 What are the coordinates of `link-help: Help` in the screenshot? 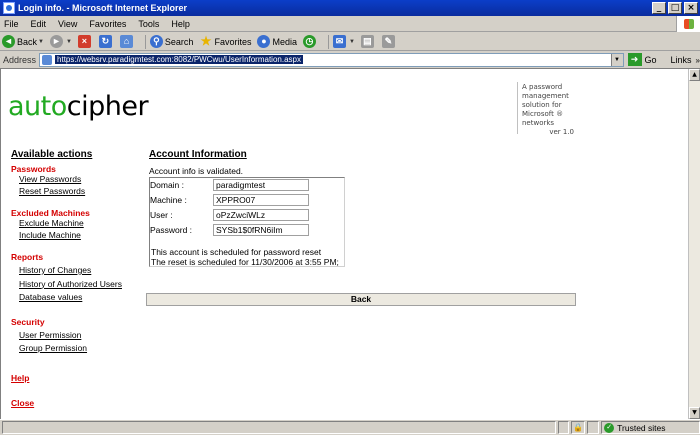 It's located at (76, 378).